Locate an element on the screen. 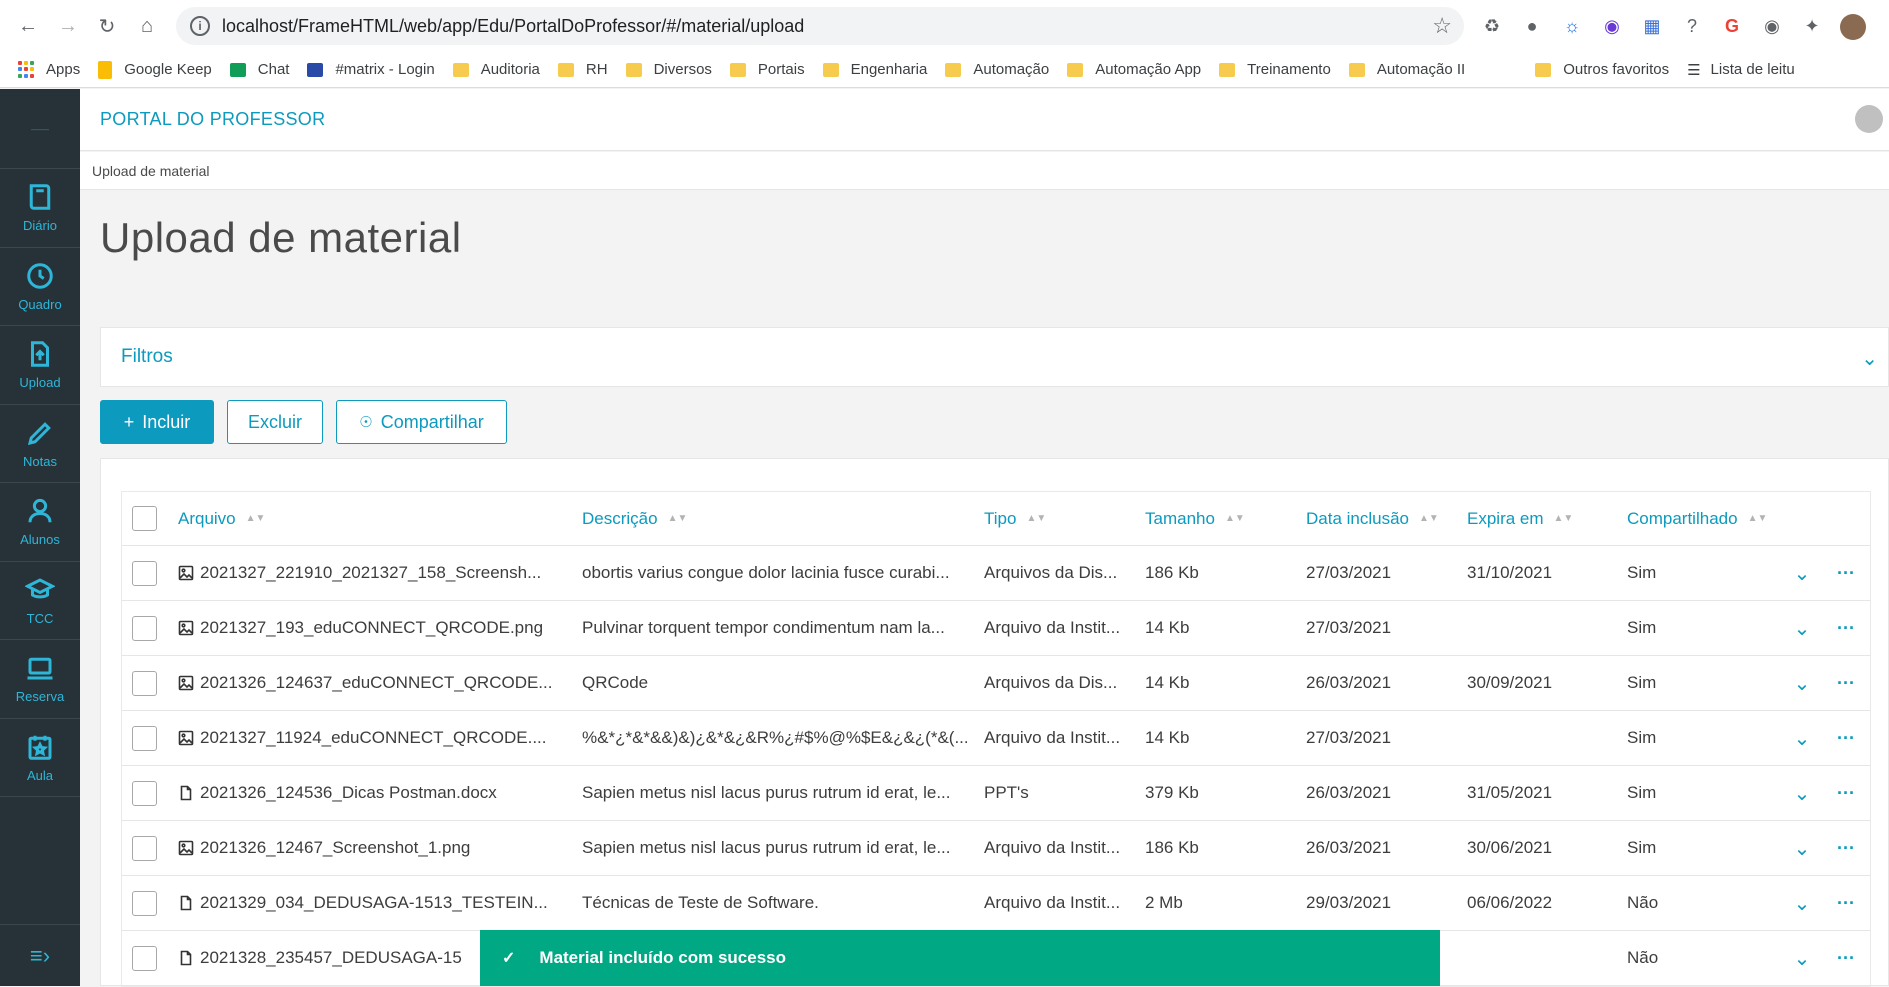 This screenshot has width=1889, height=987. sidebar-item-notas: Notas is located at coordinates (40, 444).